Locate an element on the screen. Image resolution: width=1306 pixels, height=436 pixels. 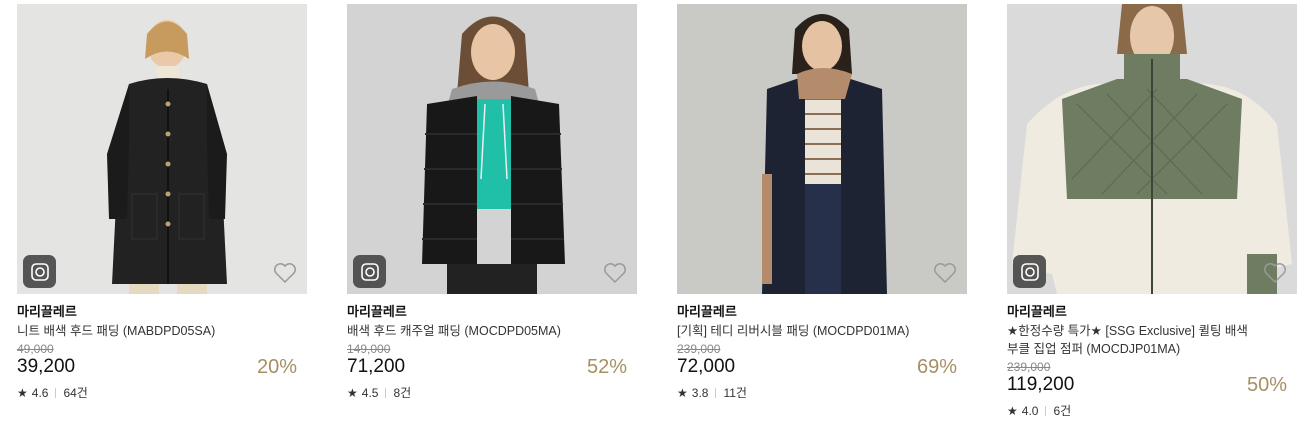
discount-rate: 20% is located at coordinates (276, 367).